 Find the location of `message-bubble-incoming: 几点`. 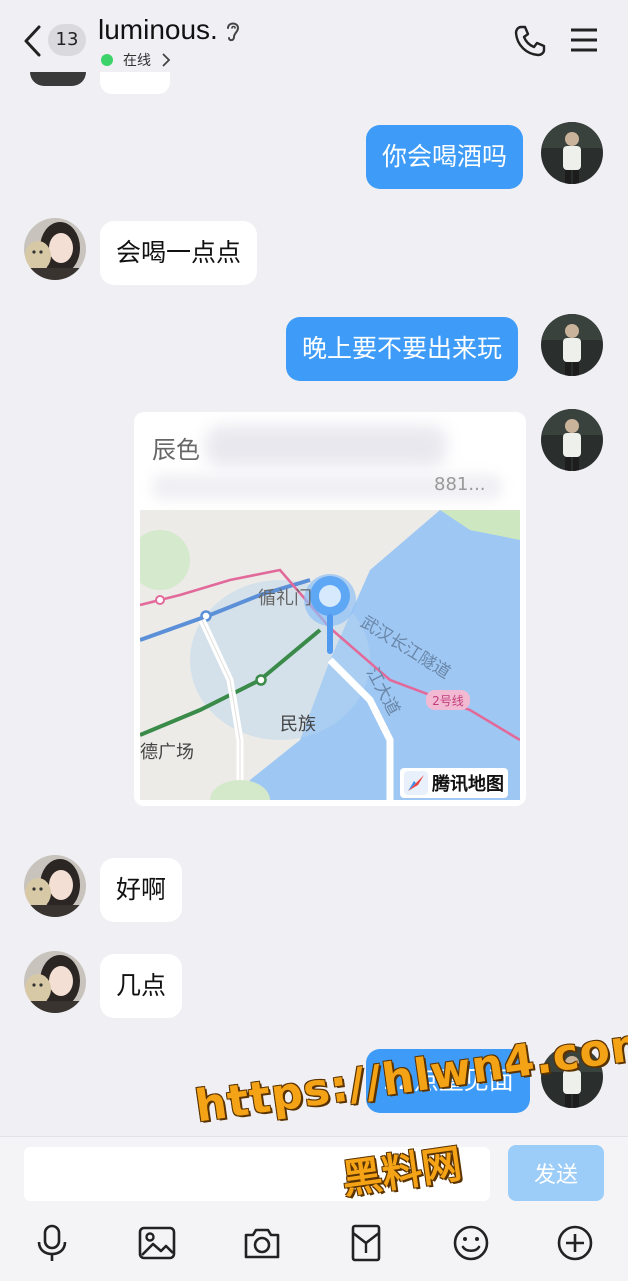

message-bubble-incoming: 几点 is located at coordinates (141, 986).